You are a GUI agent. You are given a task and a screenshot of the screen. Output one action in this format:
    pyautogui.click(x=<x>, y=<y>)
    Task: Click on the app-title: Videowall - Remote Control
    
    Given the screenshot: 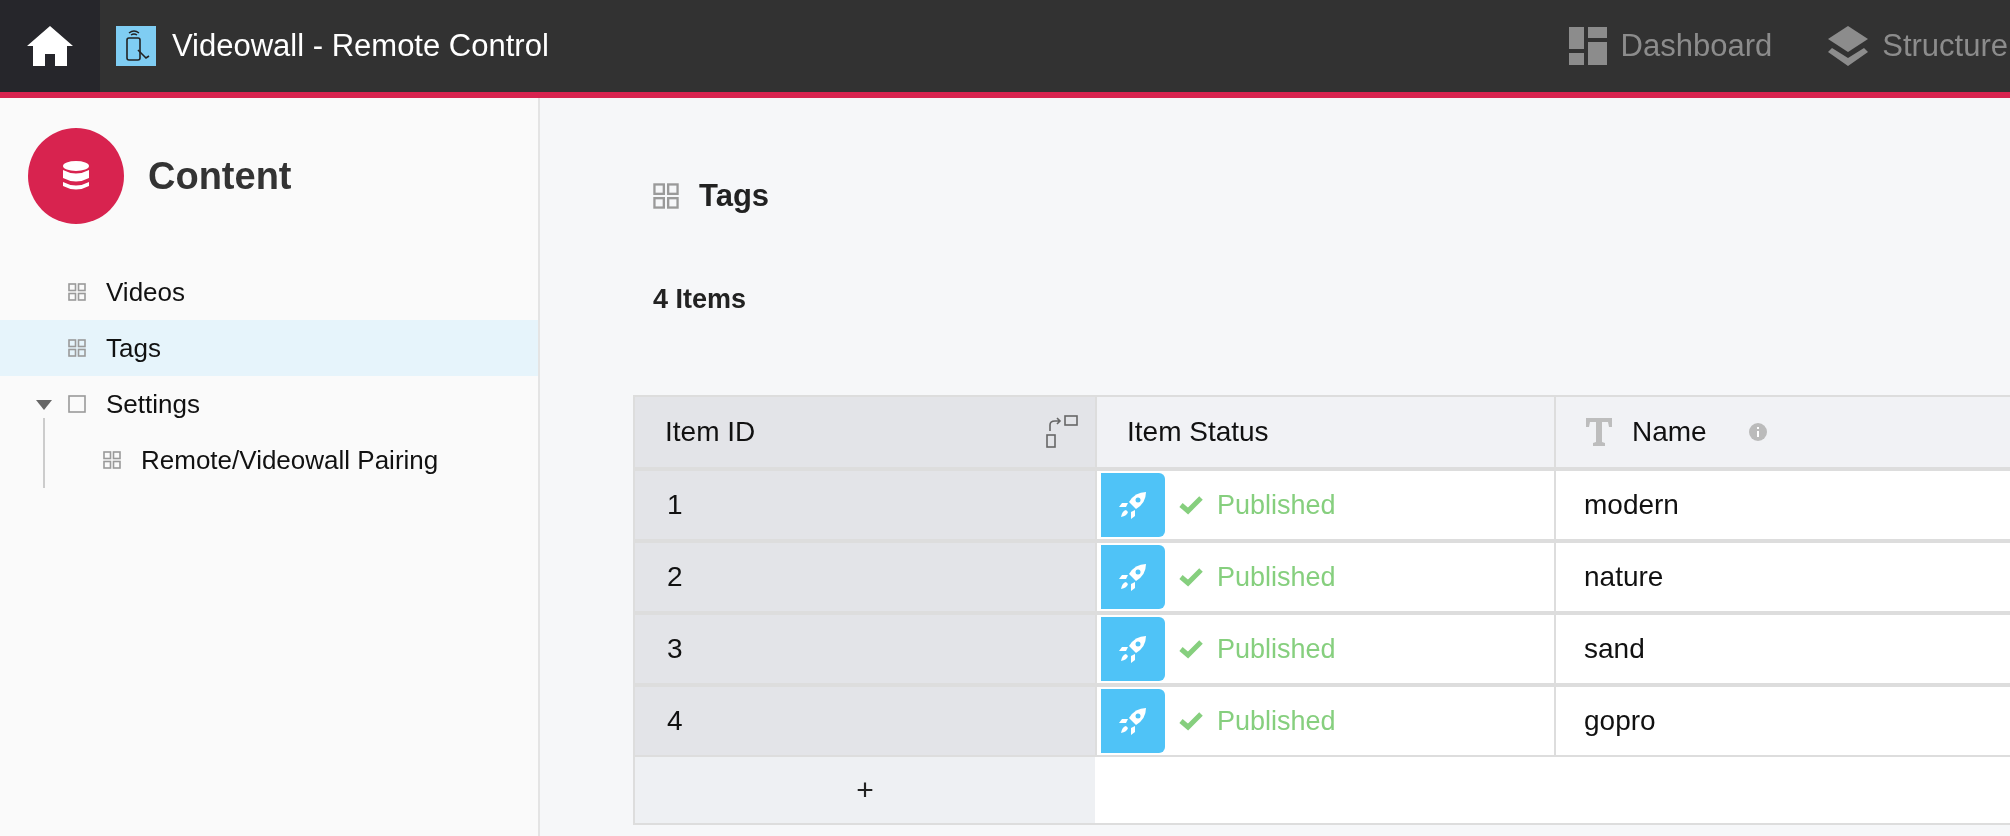 What is the action you would take?
    pyautogui.click(x=360, y=46)
    